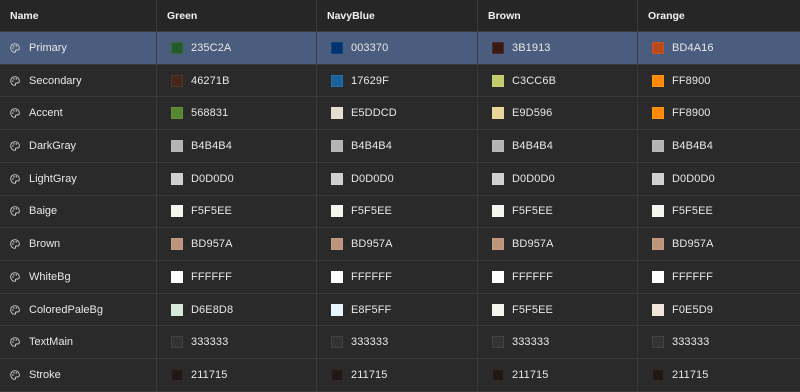  What do you see at coordinates (558, 179) in the screenshot?
I see `color-cell-brown: D0D0D0` at bounding box center [558, 179].